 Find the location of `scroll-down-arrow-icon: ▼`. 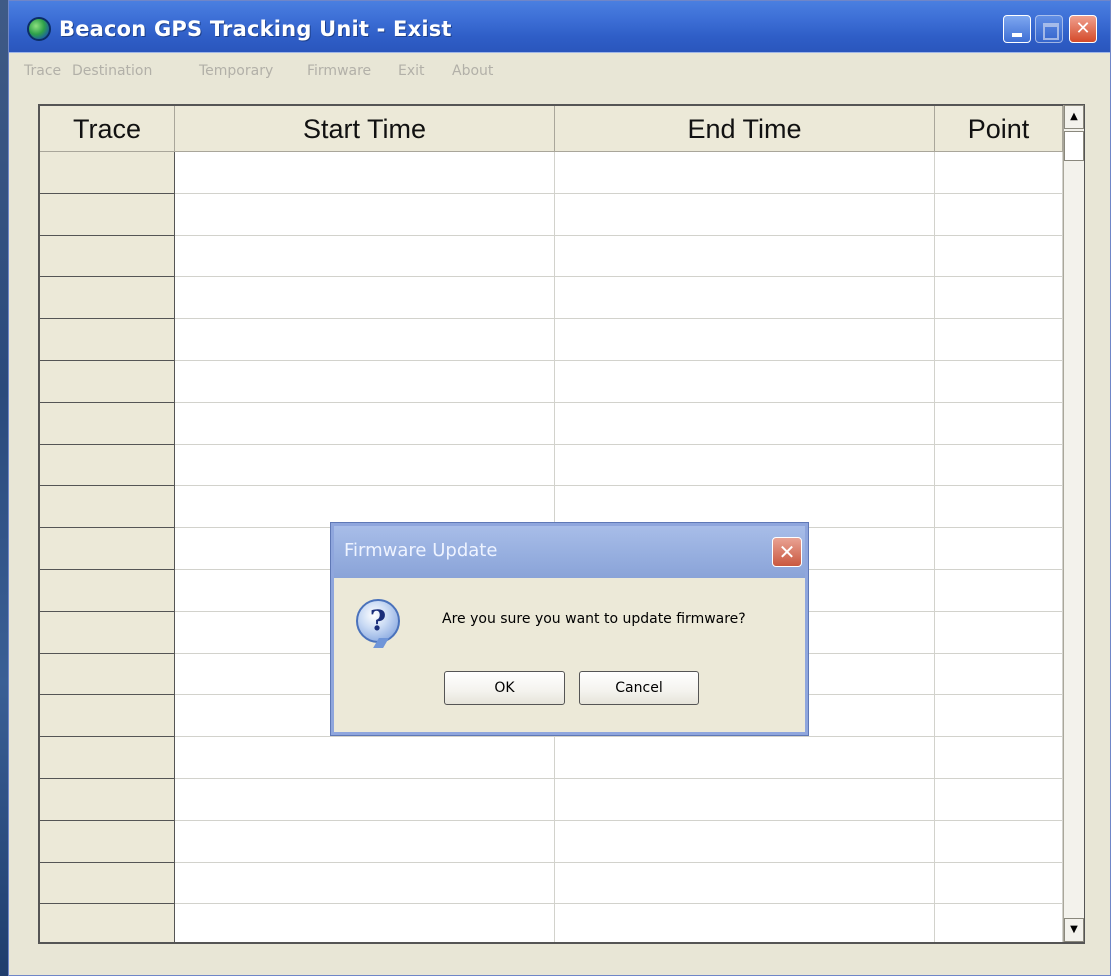

scroll-down-arrow-icon: ▼ is located at coordinates (1074, 930).